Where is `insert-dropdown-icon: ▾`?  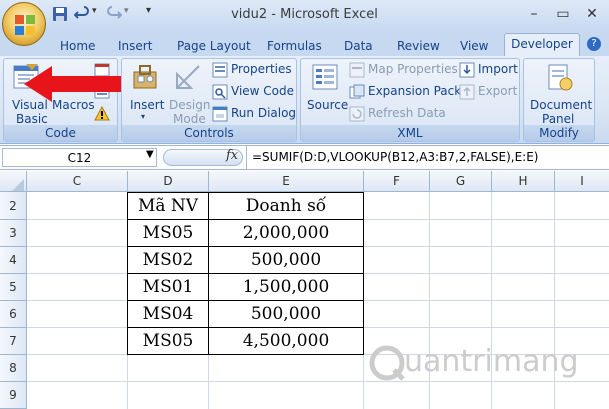
insert-dropdown-icon: ▾ is located at coordinates (143, 116).